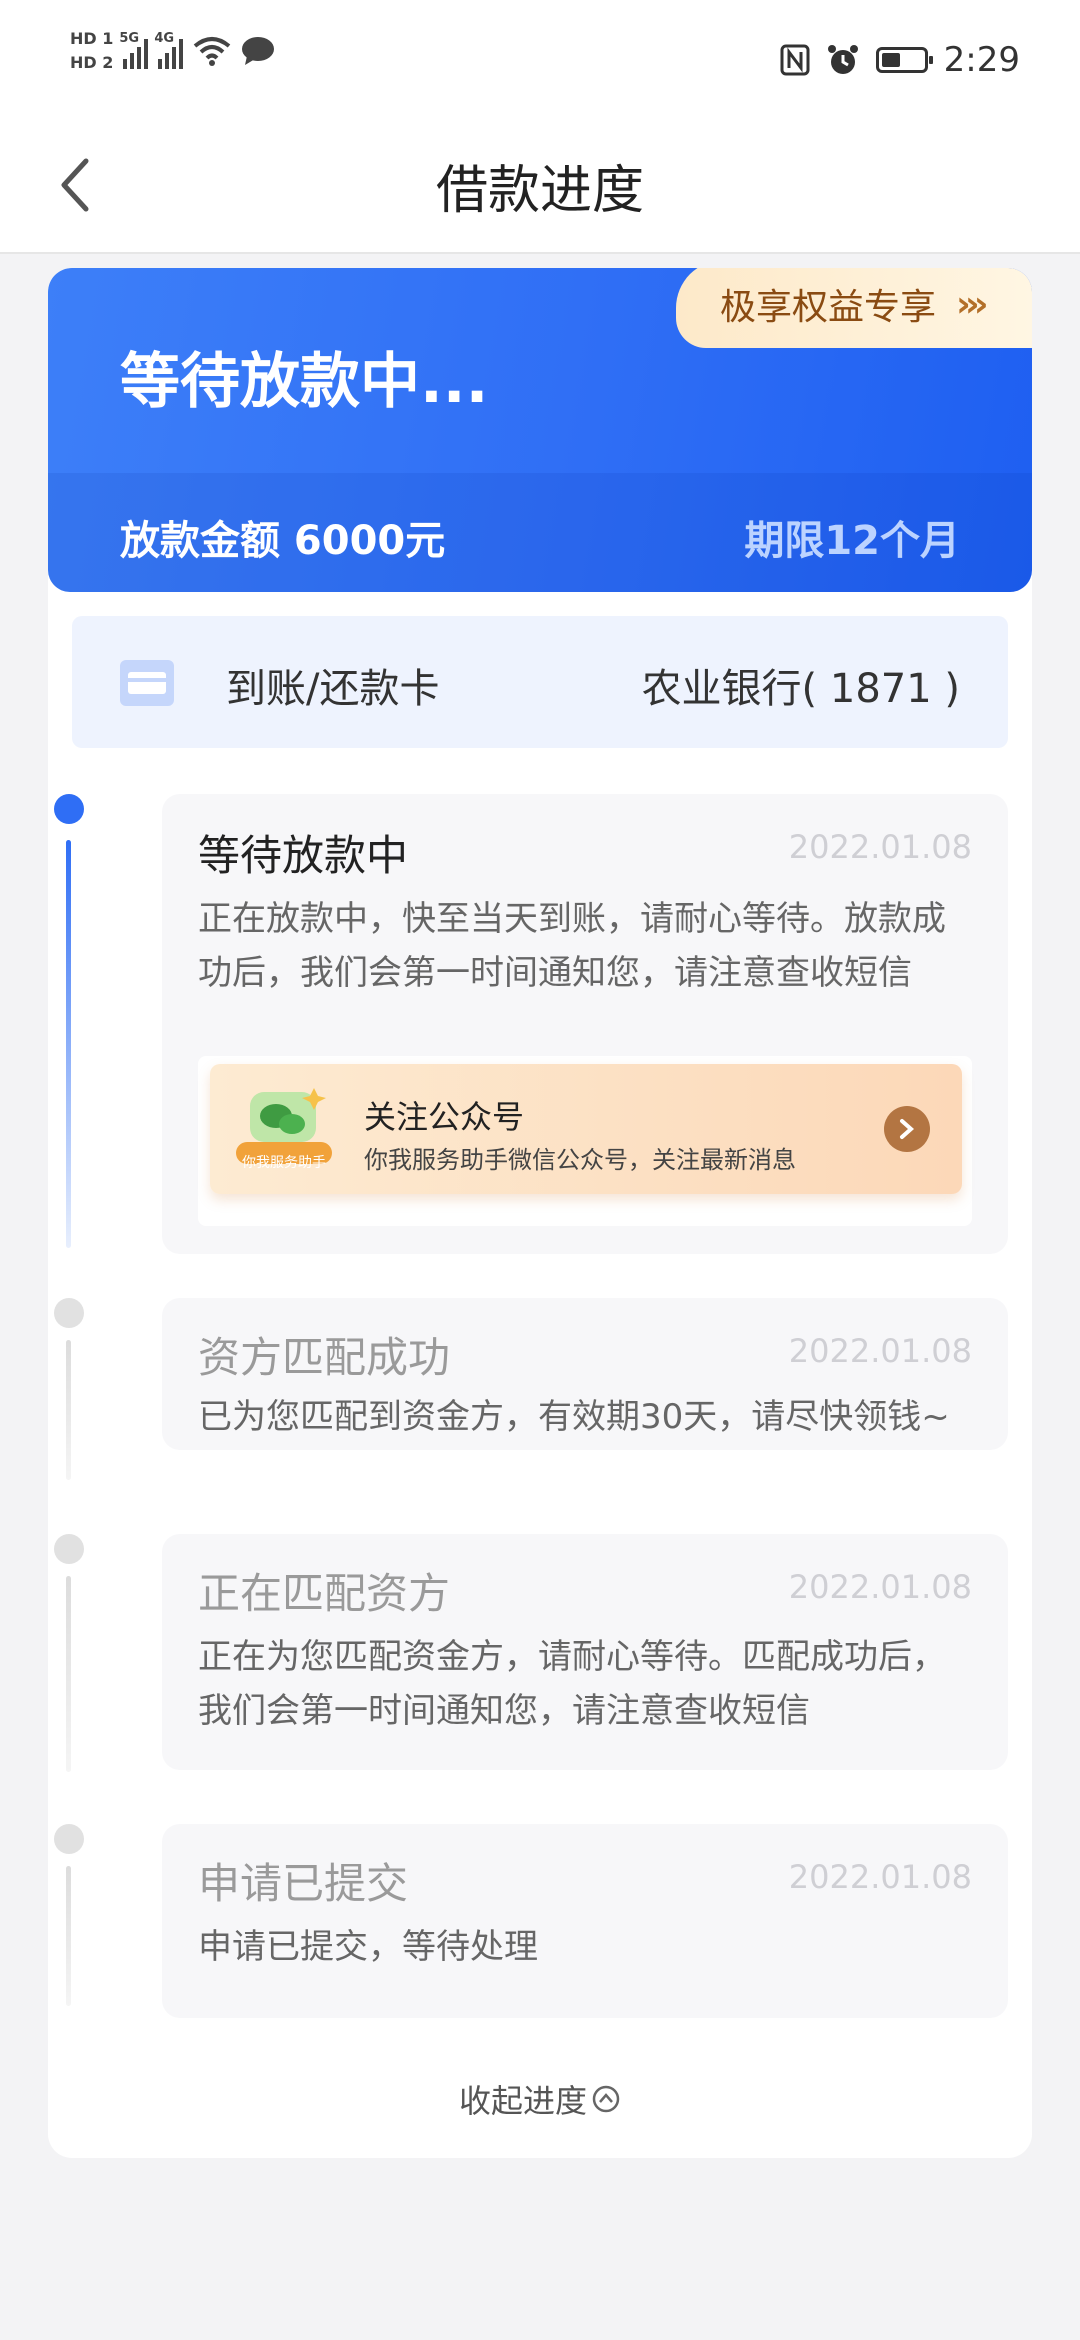  What do you see at coordinates (972, 304) in the screenshot?
I see `triple-chevron-icon: ›››` at bounding box center [972, 304].